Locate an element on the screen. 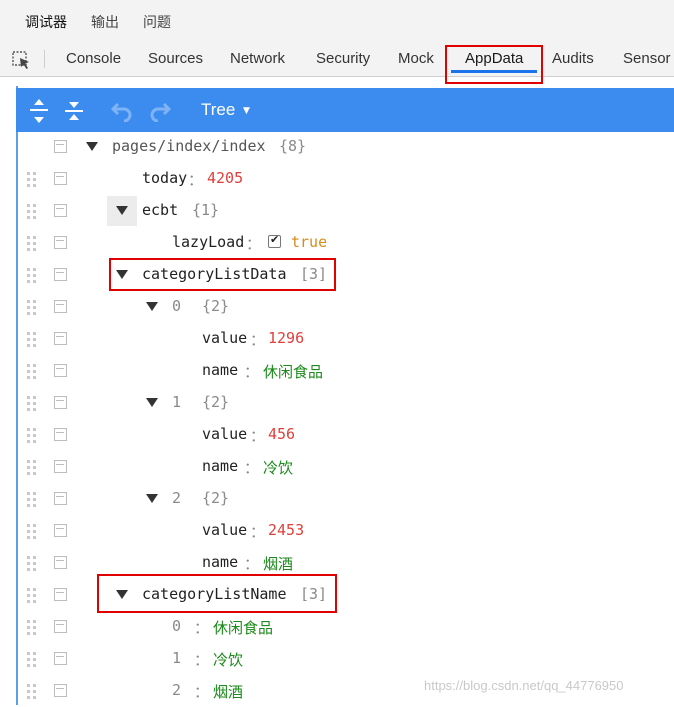 The height and width of the screenshot is (707, 674). name-index: 1 is located at coordinates (177, 658).